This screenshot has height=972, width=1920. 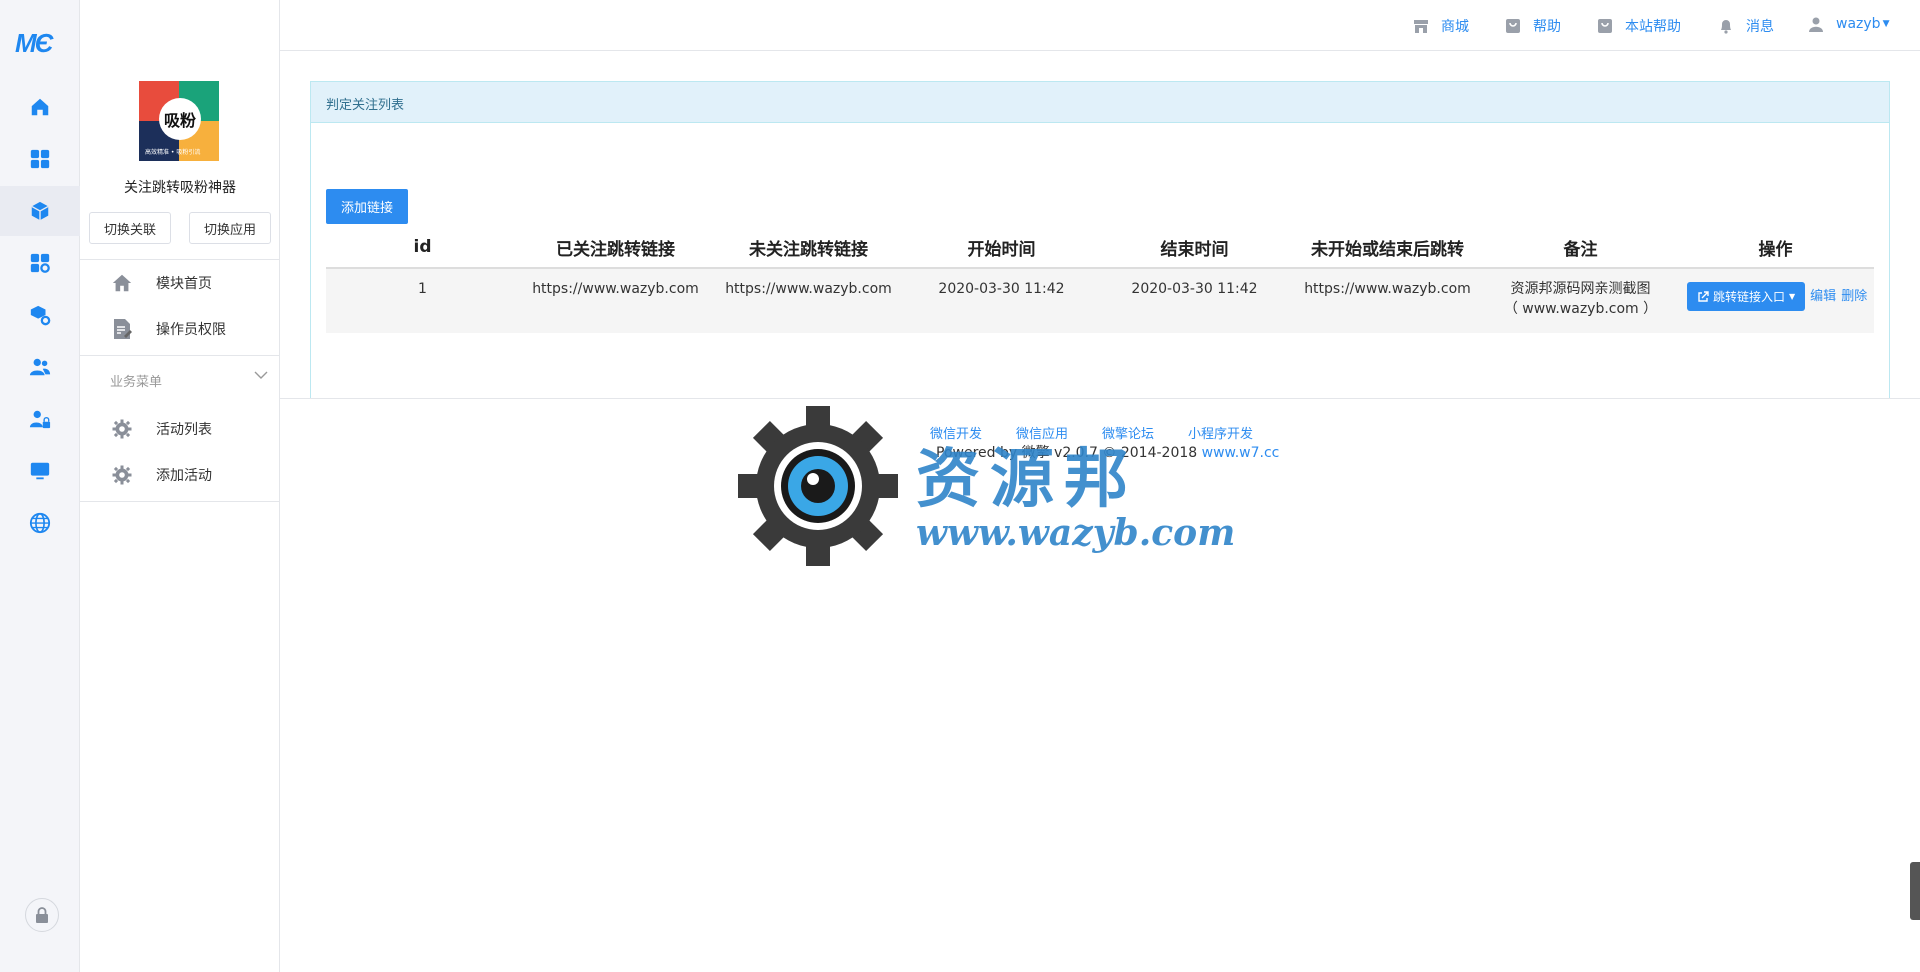 I want to click on powered-link: www.w7.cc, so click(x=1241, y=453).